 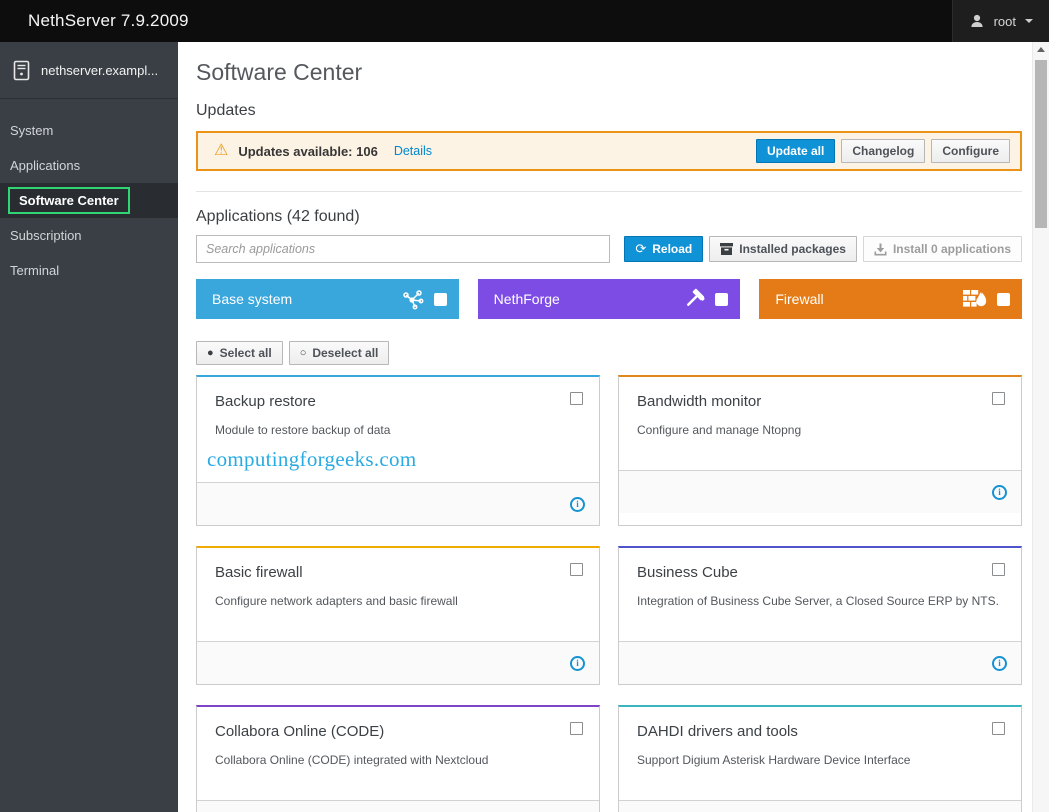 What do you see at coordinates (687, 572) in the screenshot?
I see `app-title: Business Cube` at bounding box center [687, 572].